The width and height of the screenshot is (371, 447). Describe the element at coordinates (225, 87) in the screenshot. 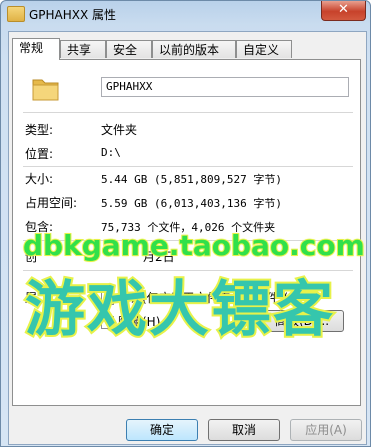

I see `folder-name-field: GPHAHXX` at that location.